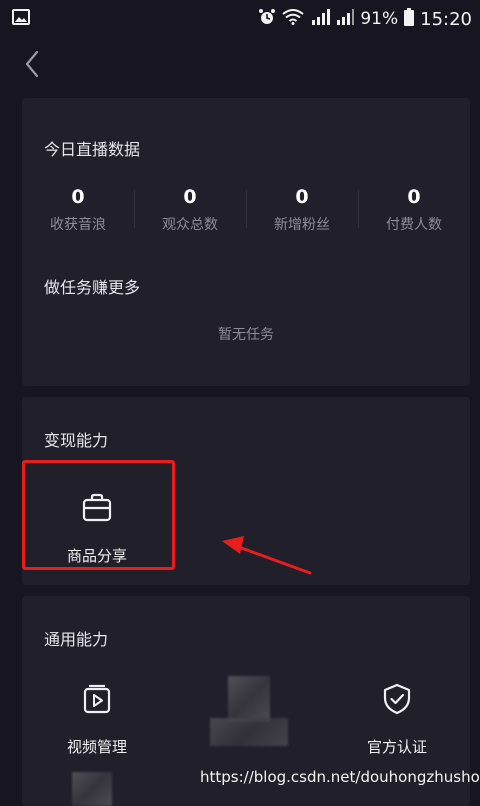  I want to click on highlight-annotation-box, so click(98, 515).